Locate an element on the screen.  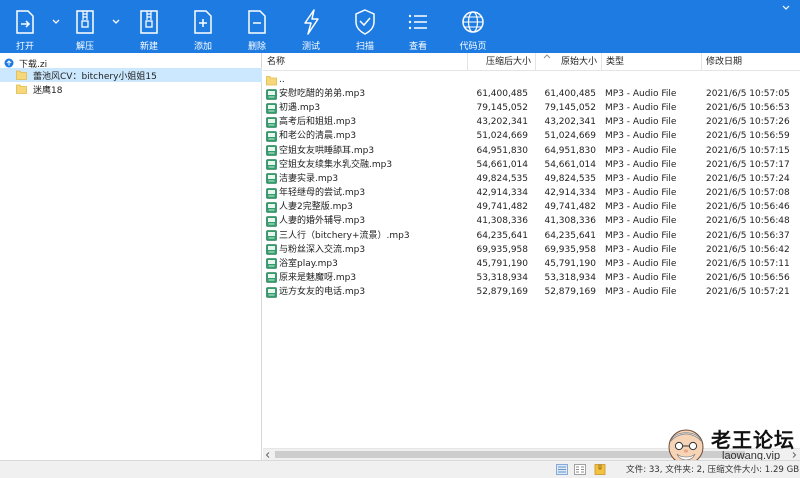
add-button: 添加 is located at coordinates (203, 26).